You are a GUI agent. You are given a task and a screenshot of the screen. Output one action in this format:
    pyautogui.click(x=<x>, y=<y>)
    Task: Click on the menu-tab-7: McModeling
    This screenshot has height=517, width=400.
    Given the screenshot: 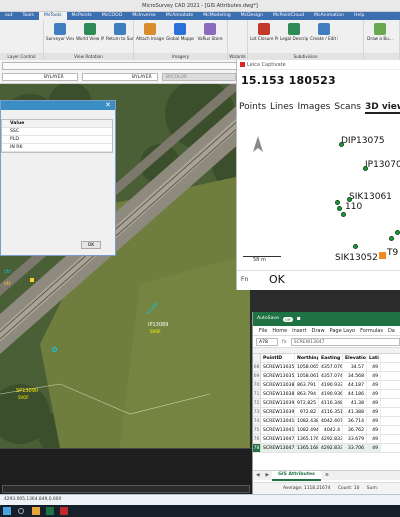 What is the action you would take?
    pyautogui.click(x=216, y=16)
    